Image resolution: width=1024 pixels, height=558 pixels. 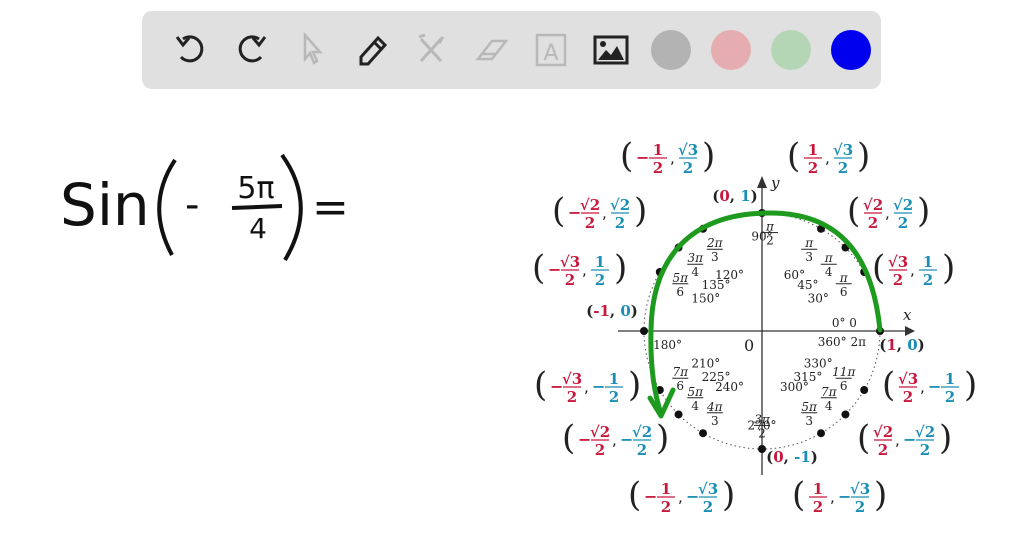 I want to click on degree-label: 0° 0, so click(x=844, y=323).